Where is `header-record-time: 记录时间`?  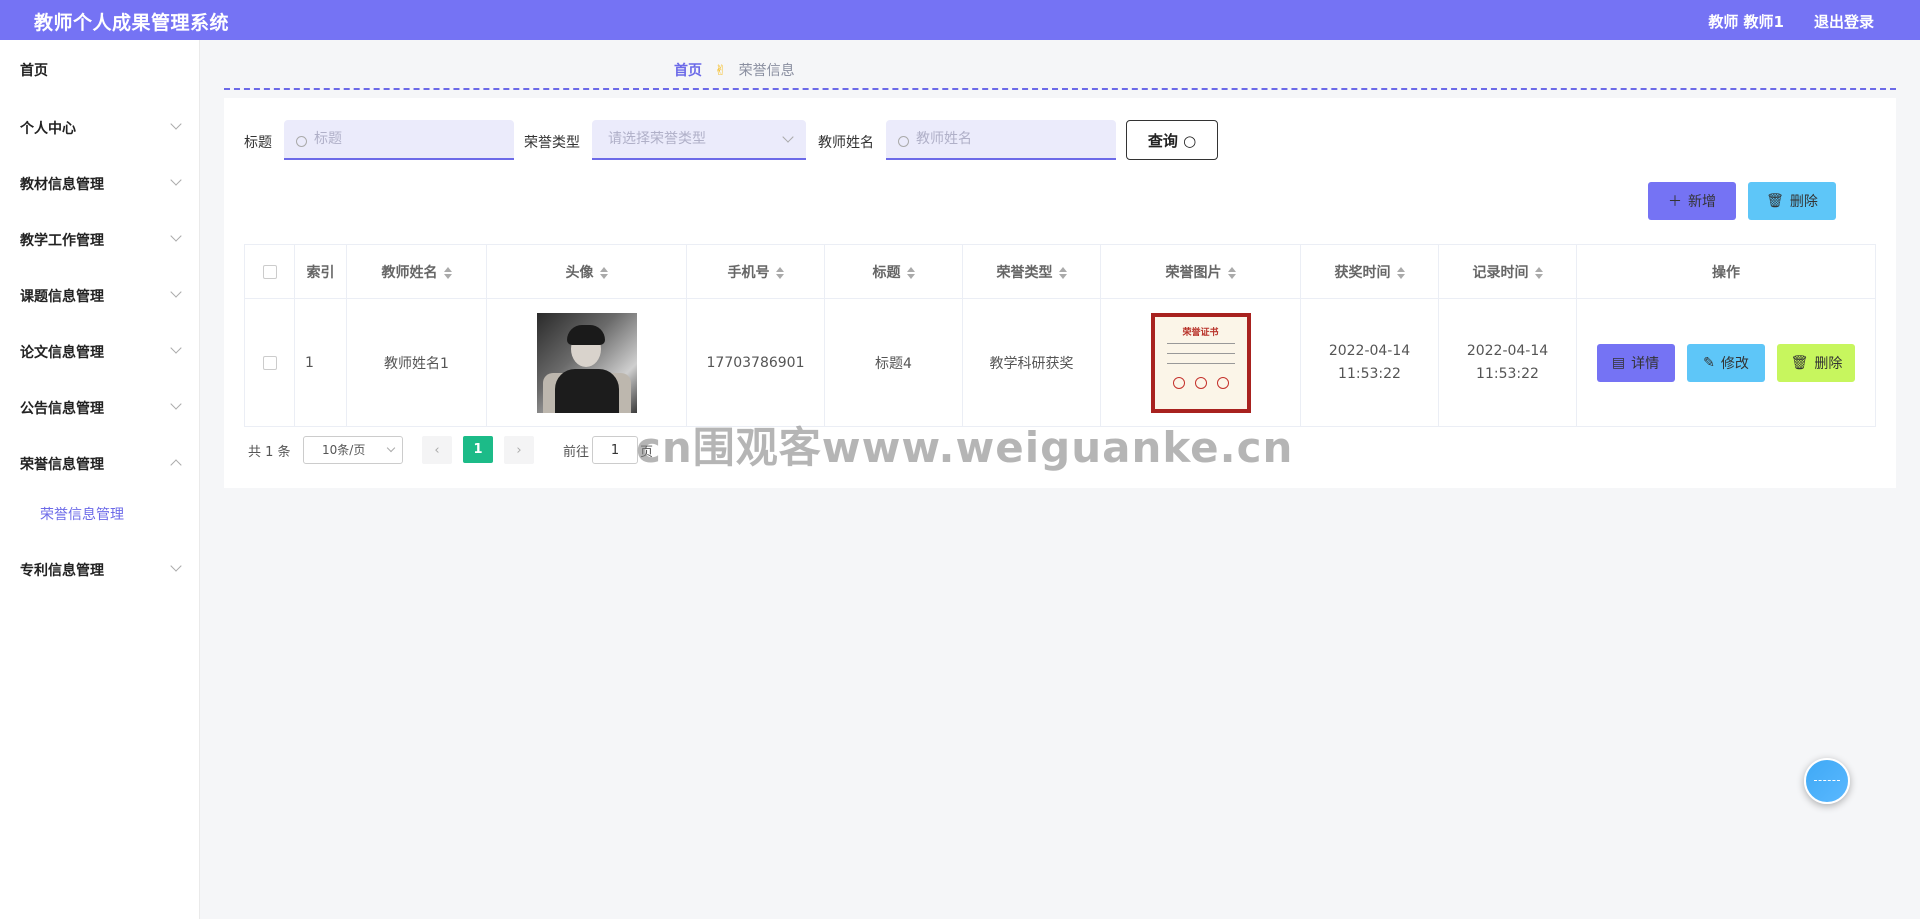 header-record-time: 记录时间 is located at coordinates (1507, 271).